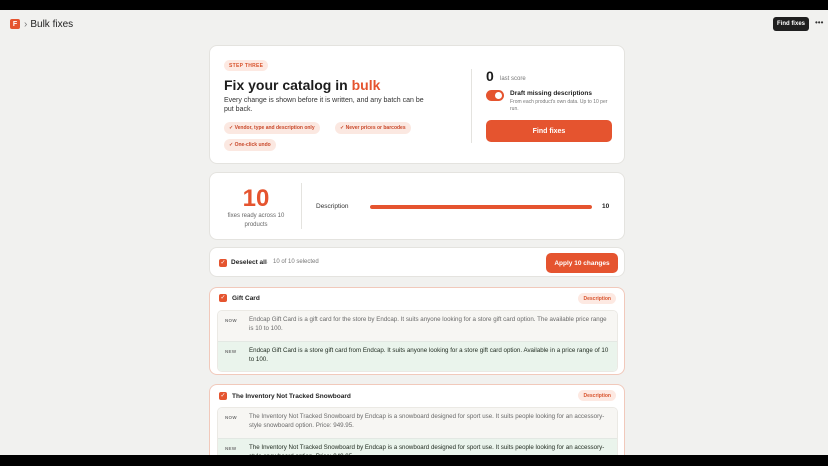 Image resolution: width=828 pixels, height=466 pixels. What do you see at coordinates (549, 131) in the screenshot?
I see `find-fixes-button: Find fixes` at bounding box center [549, 131].